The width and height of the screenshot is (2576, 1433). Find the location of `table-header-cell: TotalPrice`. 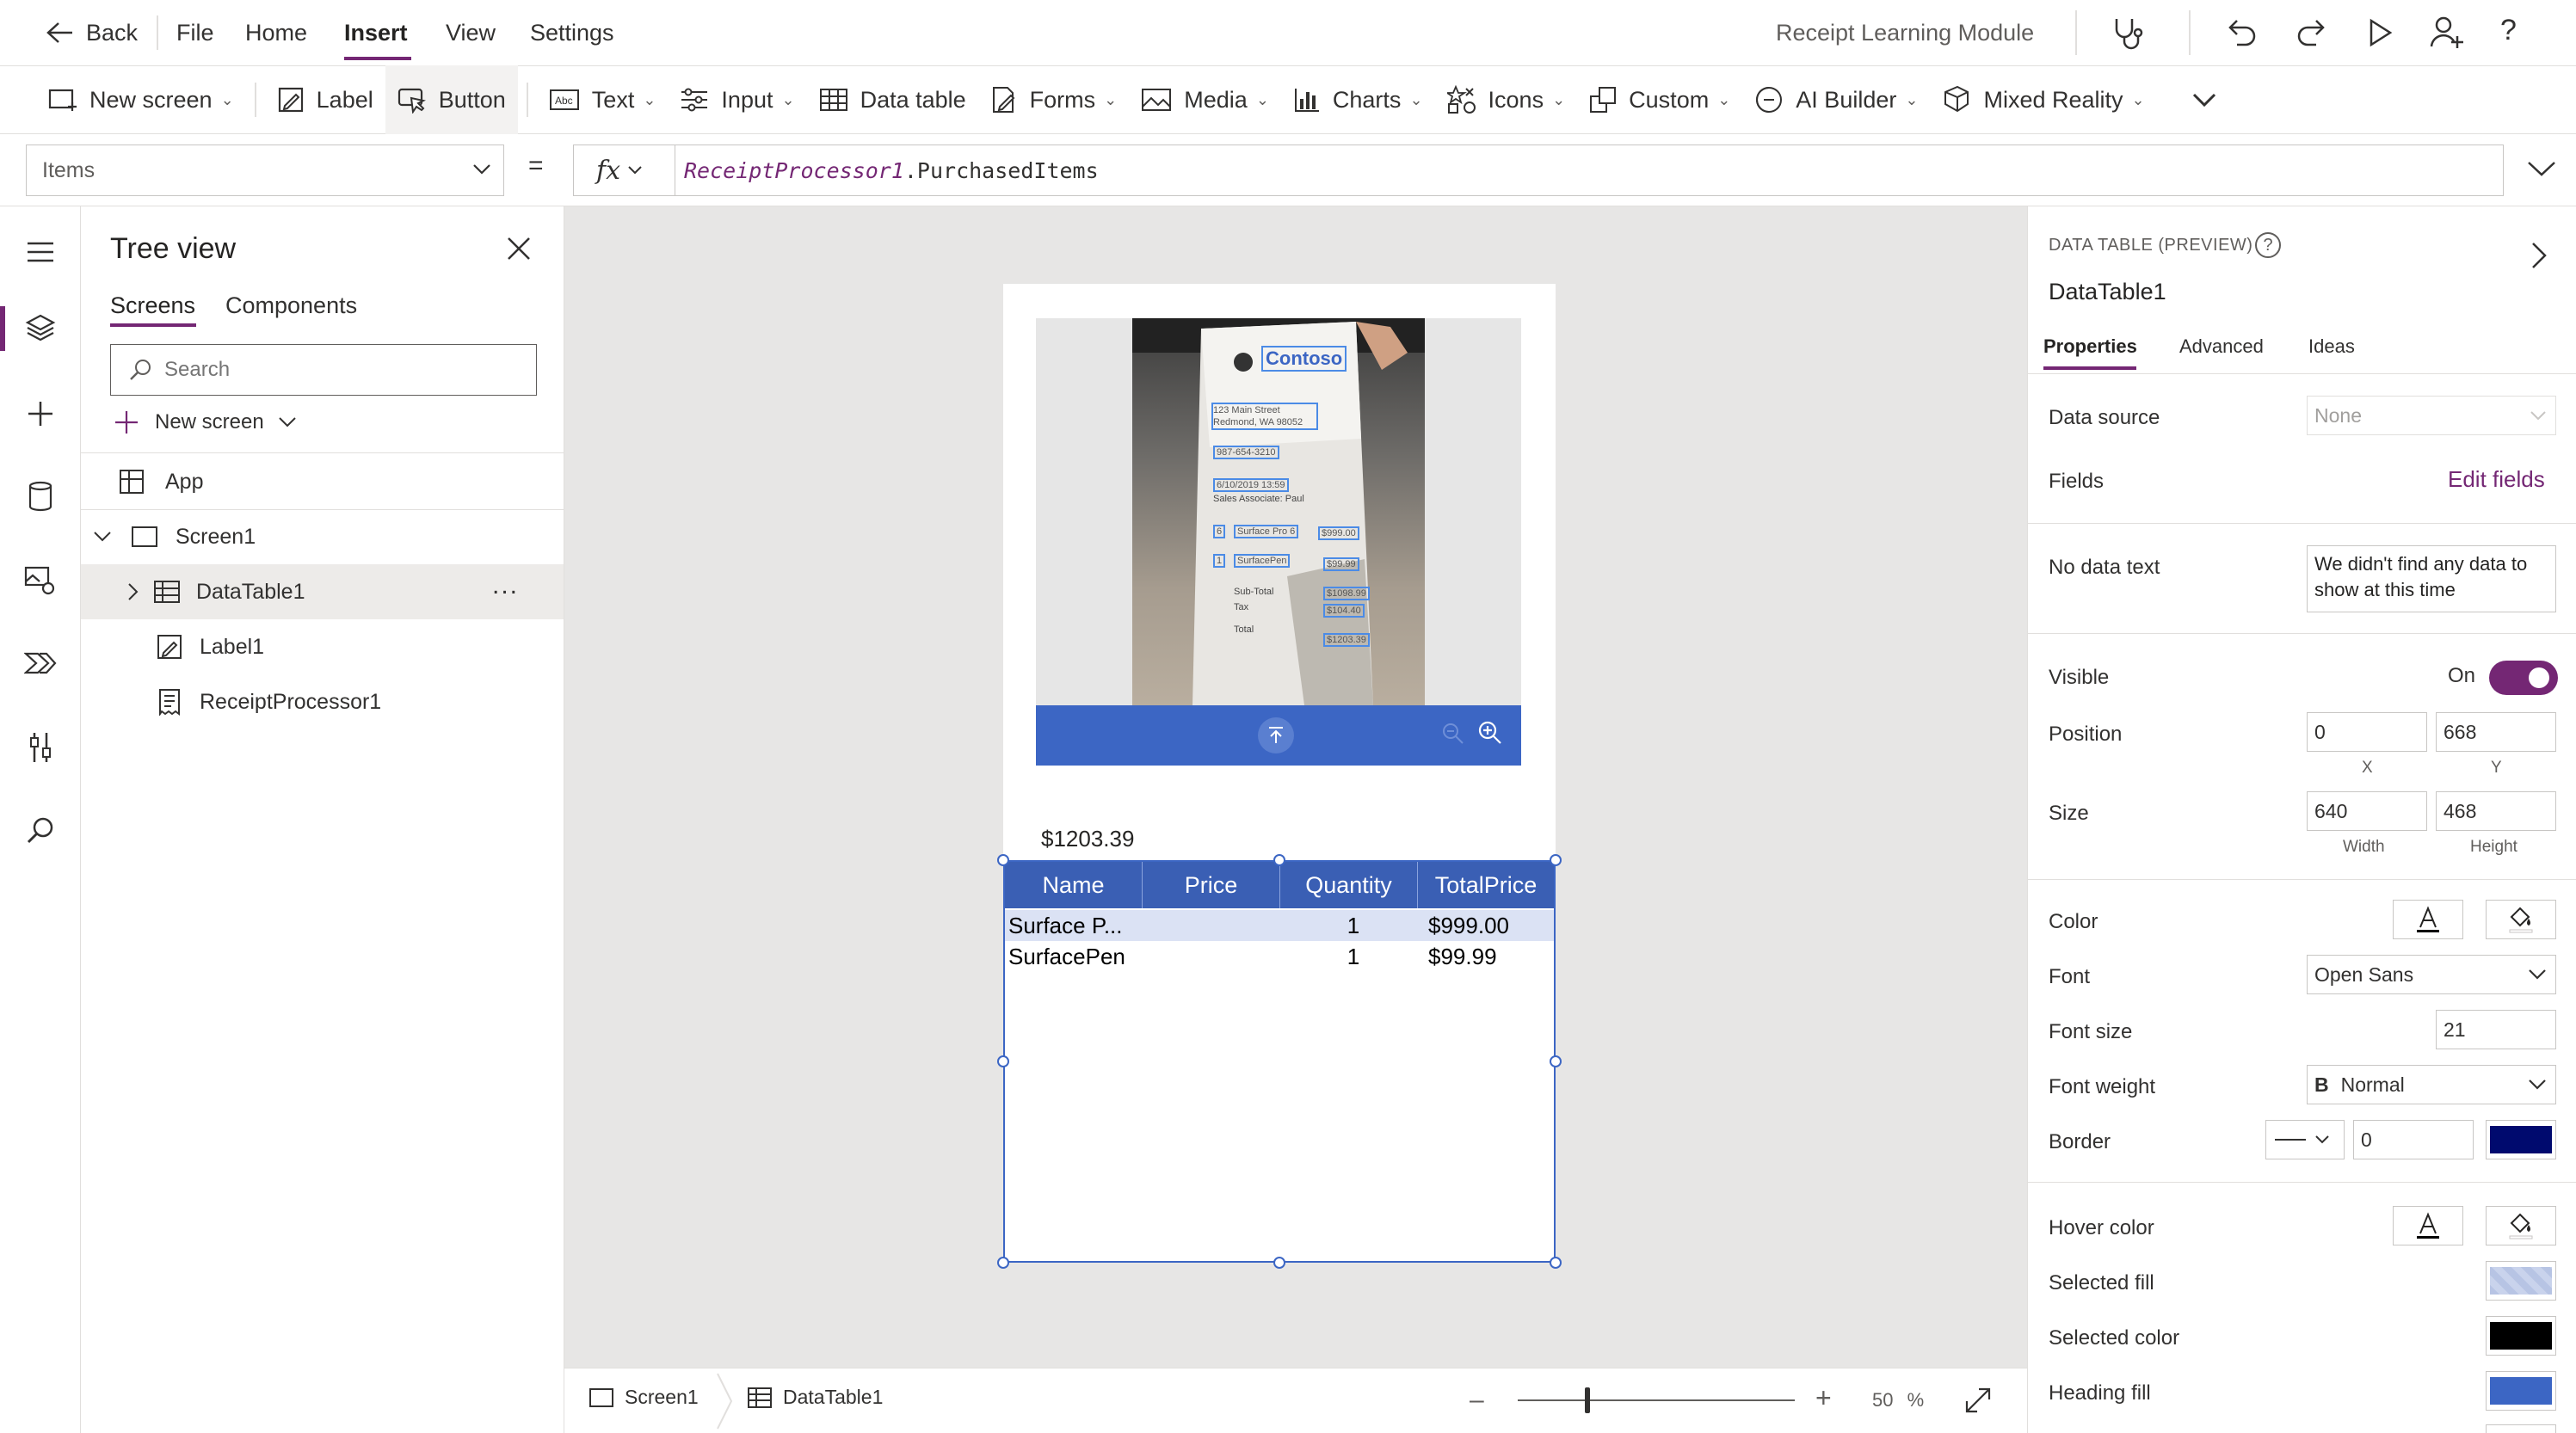

table-header-cell: TotalPrice is located at coordinates (1486, 885).